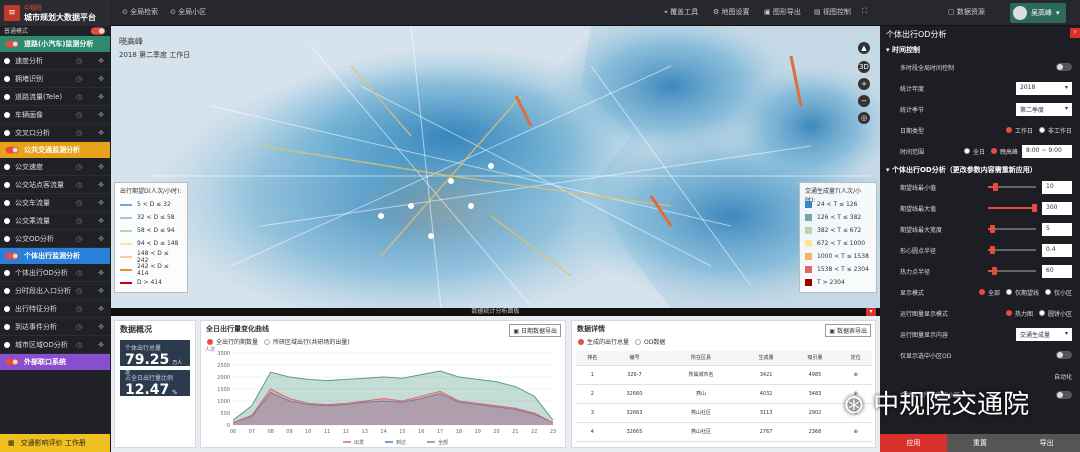 The width and height of the screenshot is (1080, 452). I want to click on fullscreen-icon: ⛶, so click(864, 11).